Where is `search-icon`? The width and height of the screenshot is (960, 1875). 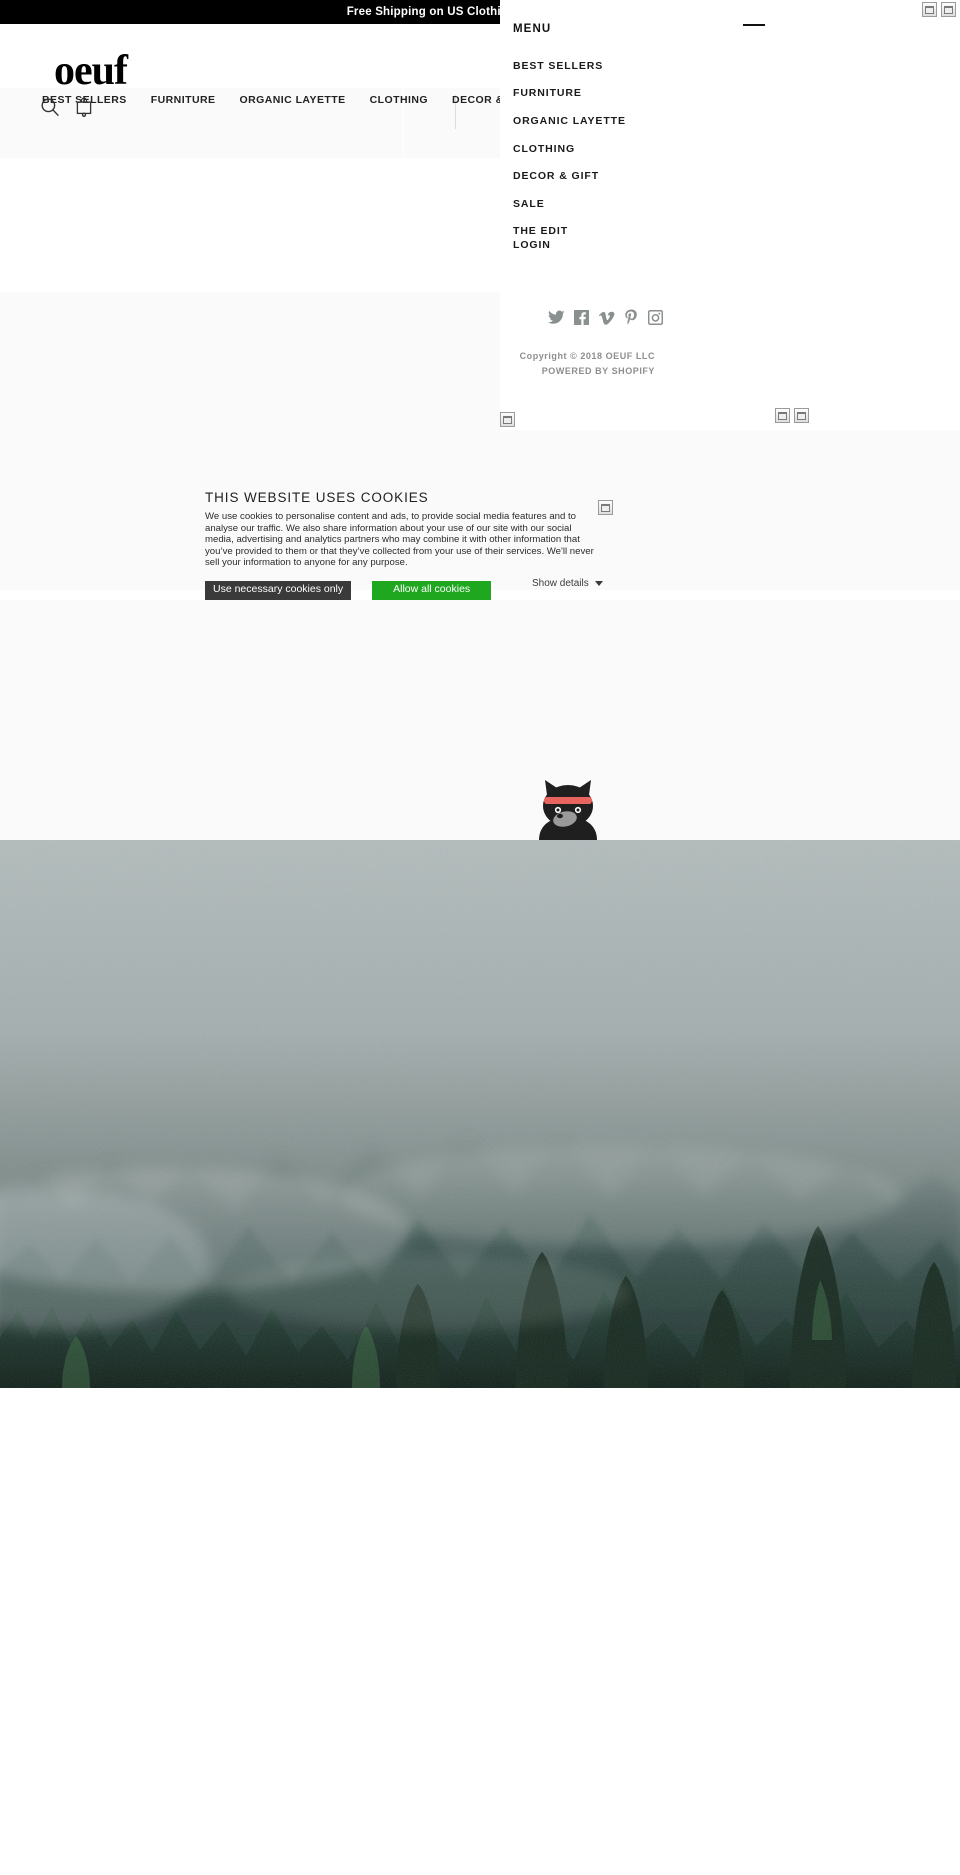
search-icon is located at coordinates (50, 109).